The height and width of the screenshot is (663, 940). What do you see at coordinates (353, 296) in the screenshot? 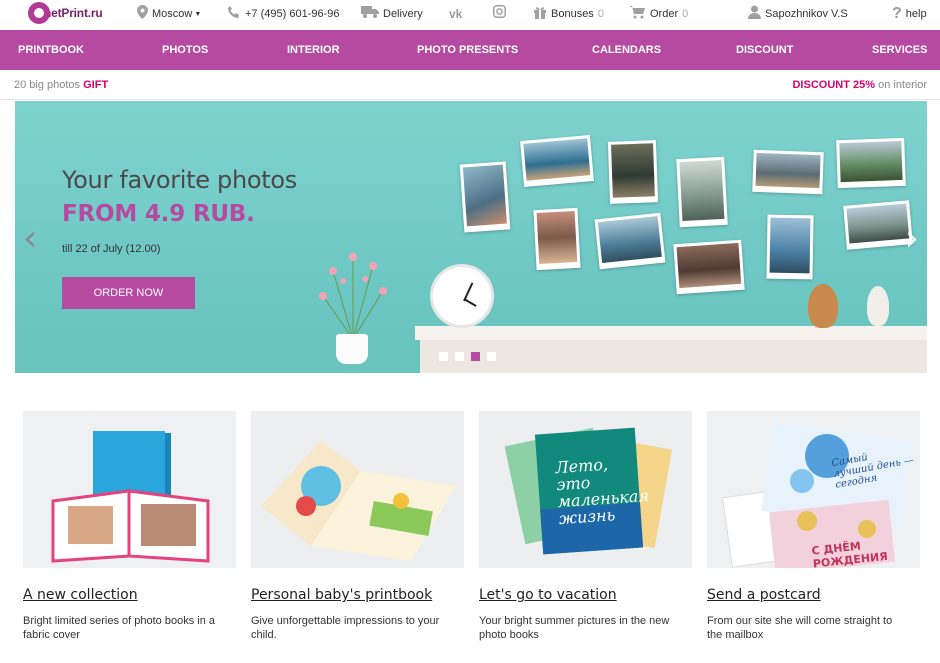
I see `plant-icon` at bounding box center [353, 296].